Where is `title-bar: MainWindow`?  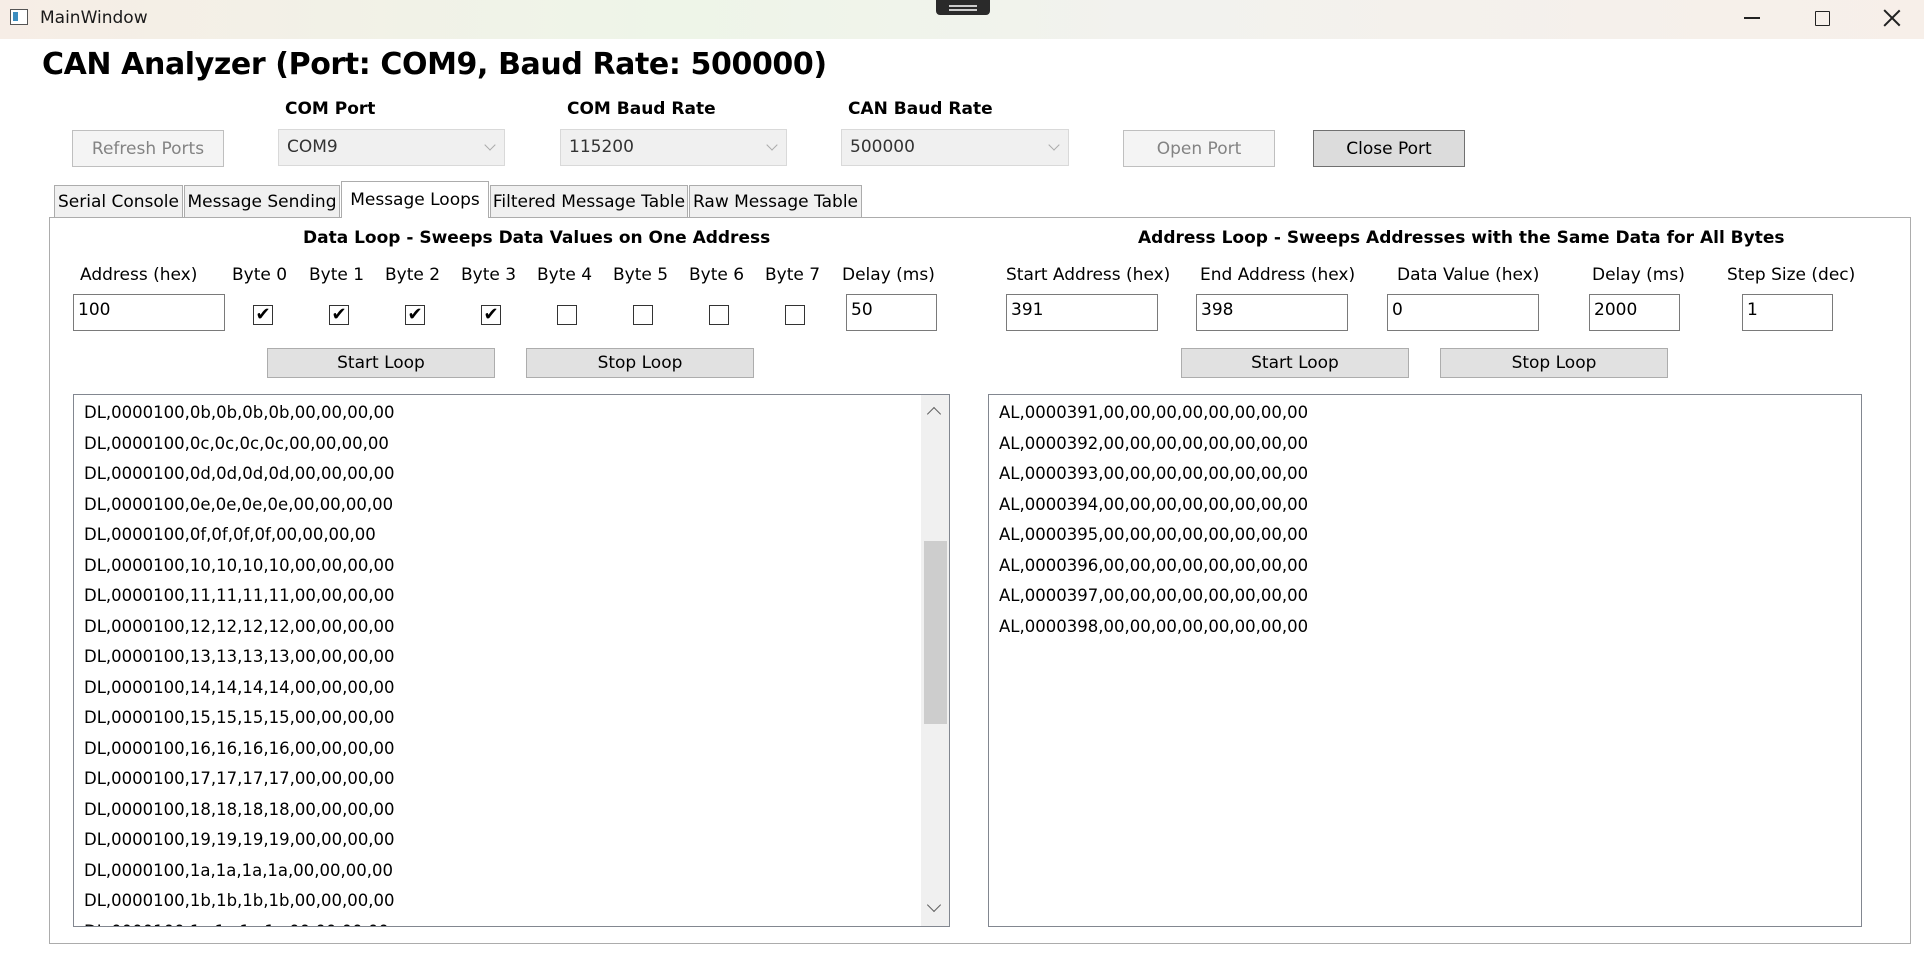 title-bar: MainWindow is located at coordinates (962, 19).